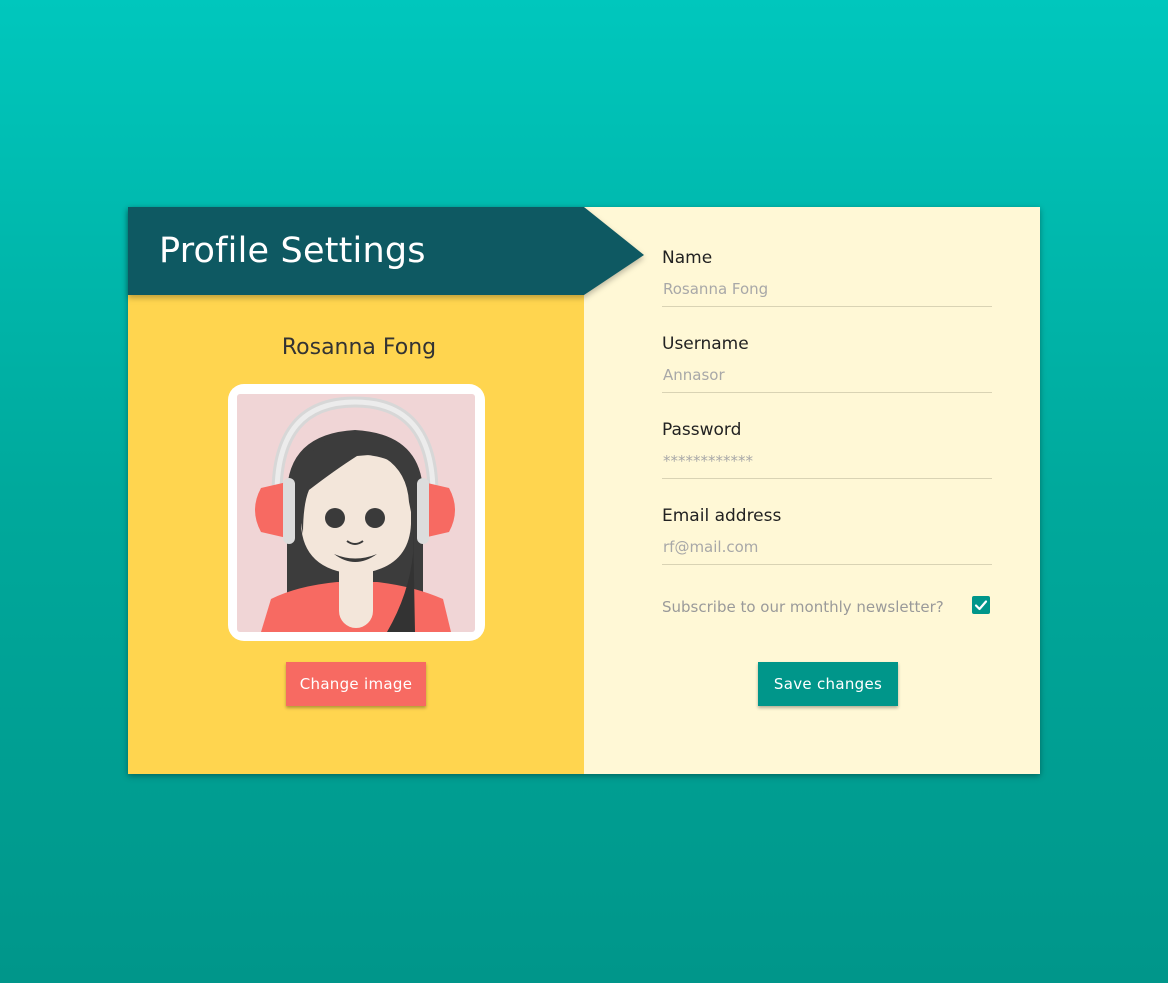  What do you see at coordinates (827, 465) in the screenshot?
I see `password-input` at bounding box center [827, 465].